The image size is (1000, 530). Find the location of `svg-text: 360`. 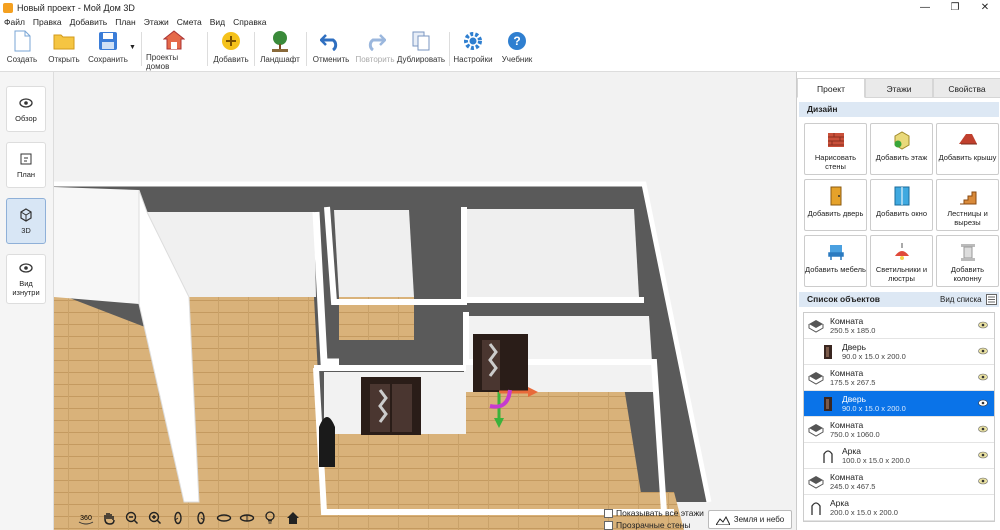

svg-text: 360 is located at coordinates (86, 518).